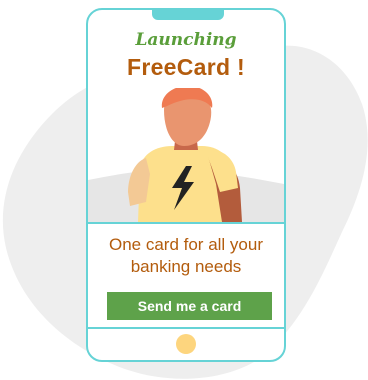 The height and width of the screenshot is (380, 368). What do you see at coordinates (188, 15) in the screenshot?
I see `phone-notch` at bounding box center [188, 15].